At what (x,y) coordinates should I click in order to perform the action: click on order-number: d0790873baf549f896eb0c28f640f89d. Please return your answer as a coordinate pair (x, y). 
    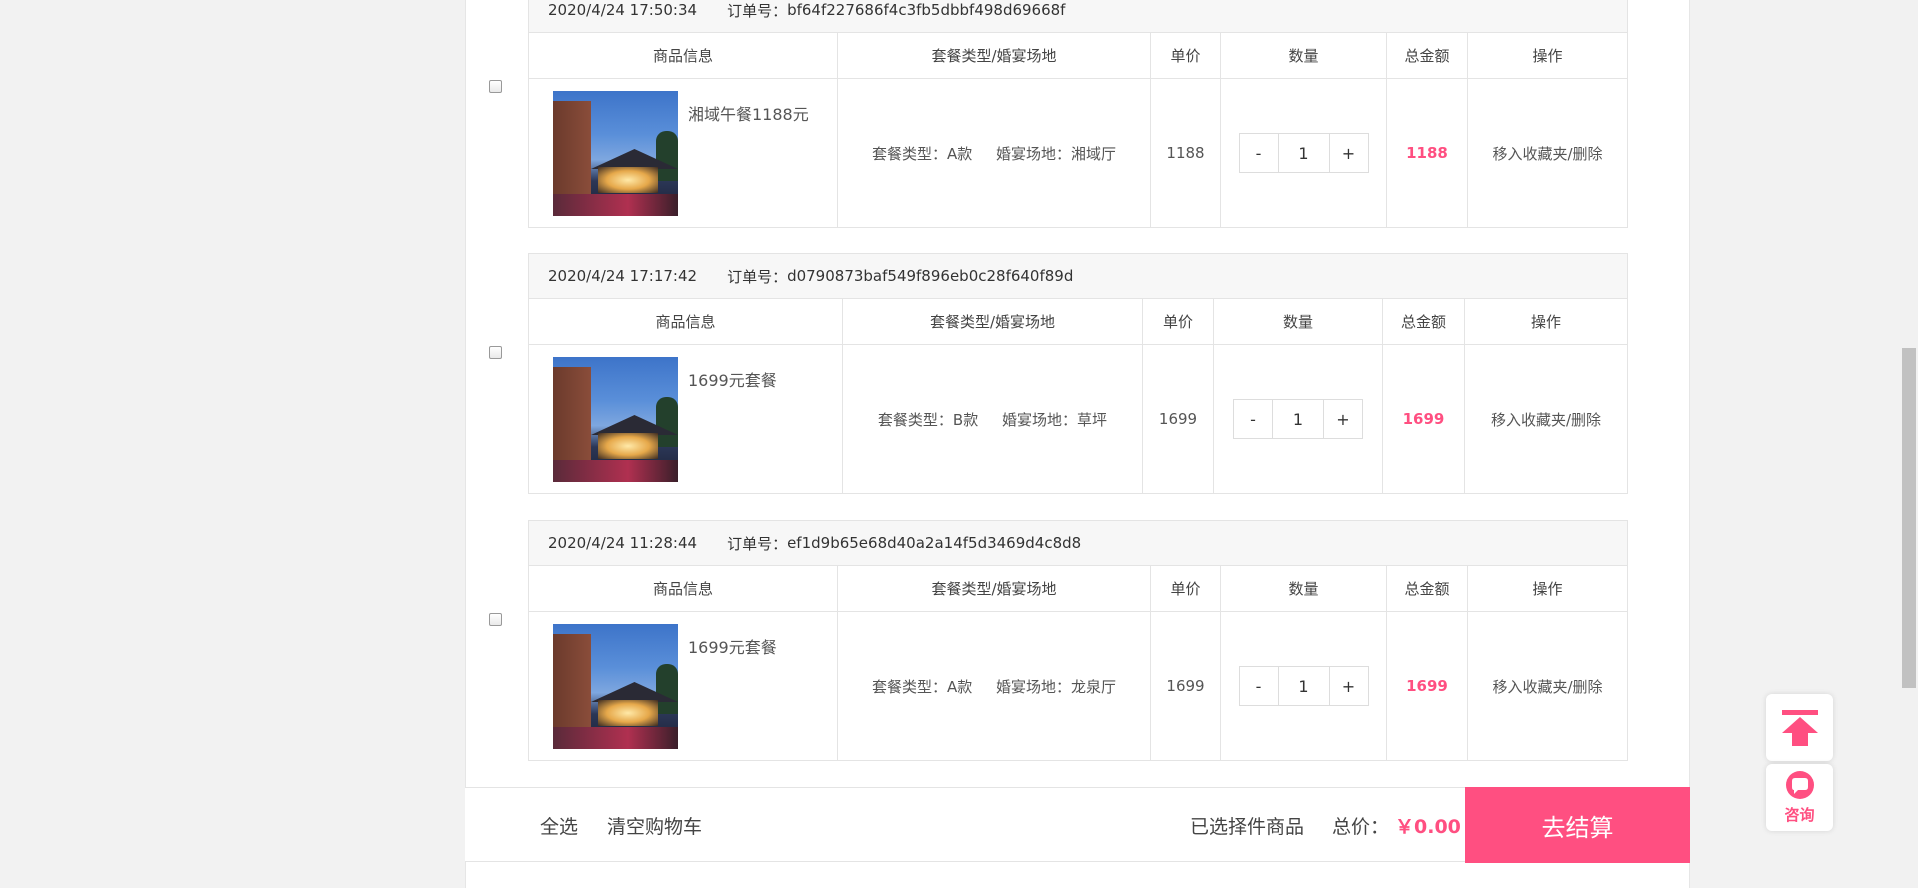
    Looking at the image, I should click on (930, 276).